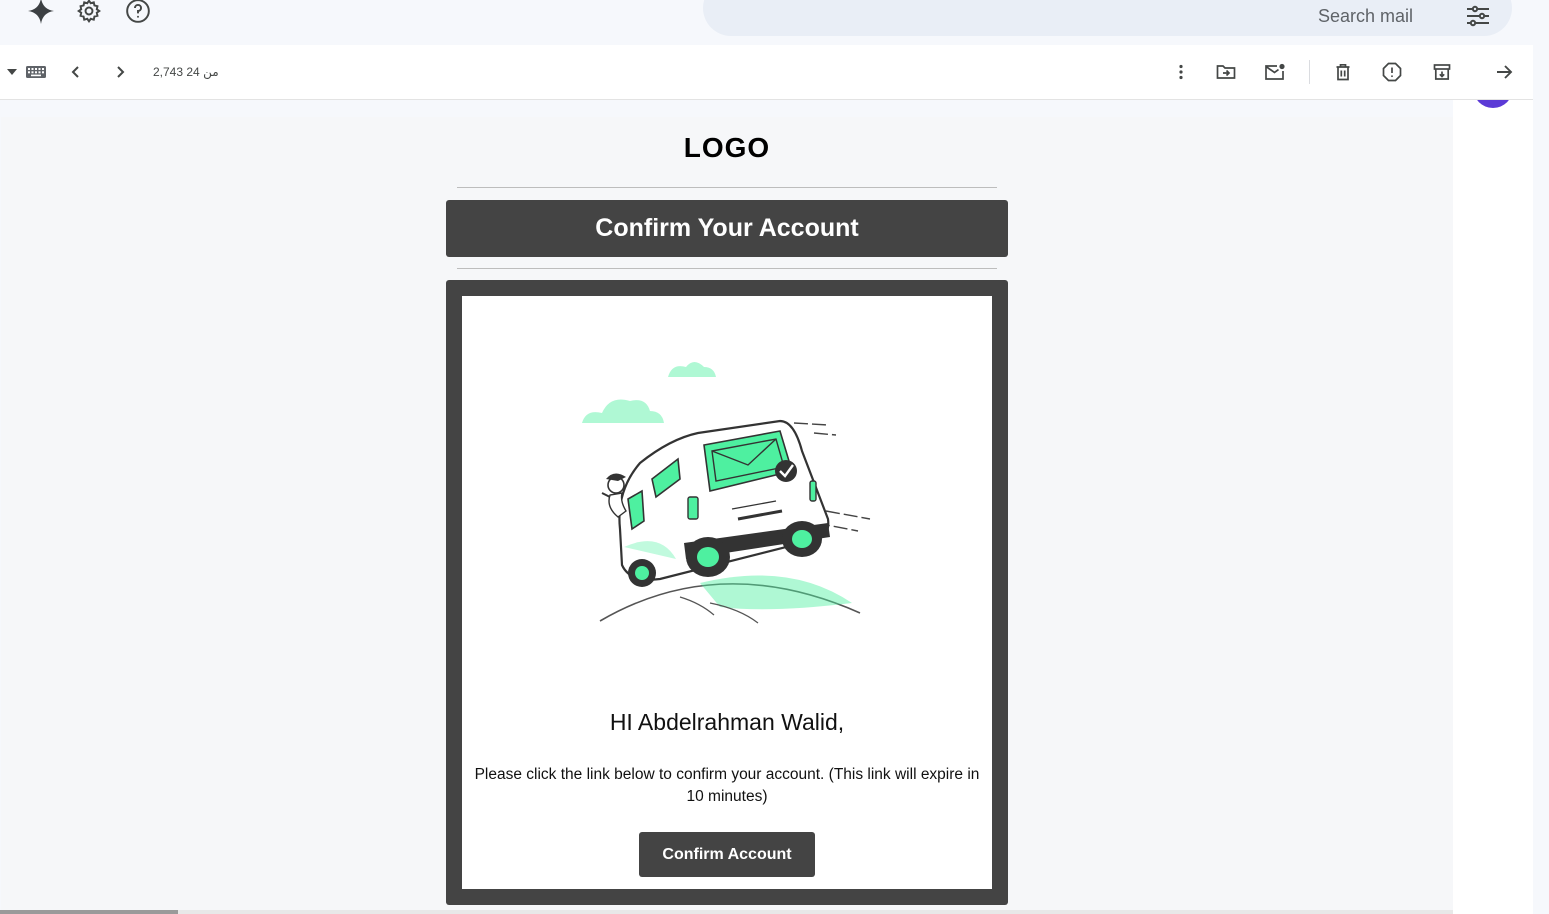 This screenshot has height=914, width=1549. Describe the element at coordinates (1275, 72) in the screenshot. I see `mark-unread-icon` at that location.